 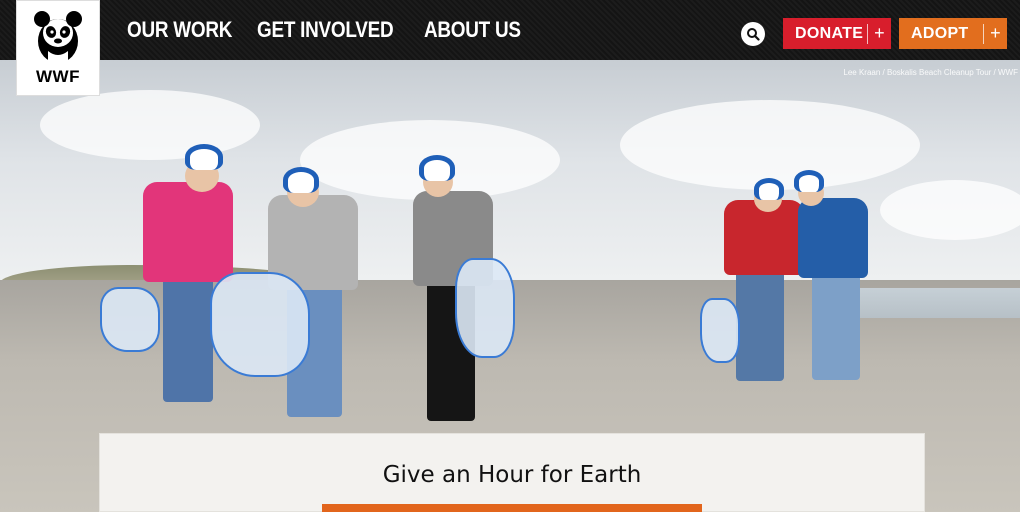 I want to click on panda-icon, so click(x=58, y=37).